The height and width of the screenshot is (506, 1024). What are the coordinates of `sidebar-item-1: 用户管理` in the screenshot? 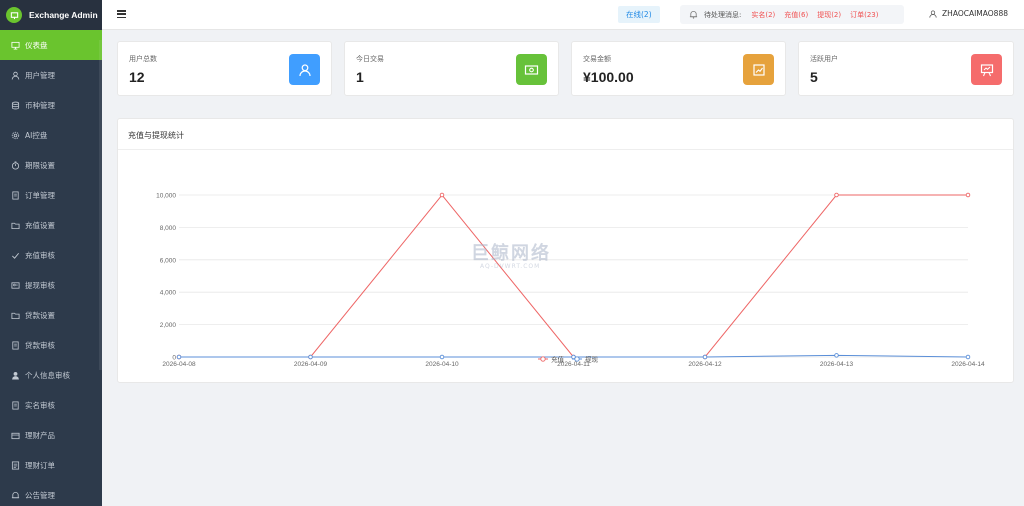 It's located at (51, 75).